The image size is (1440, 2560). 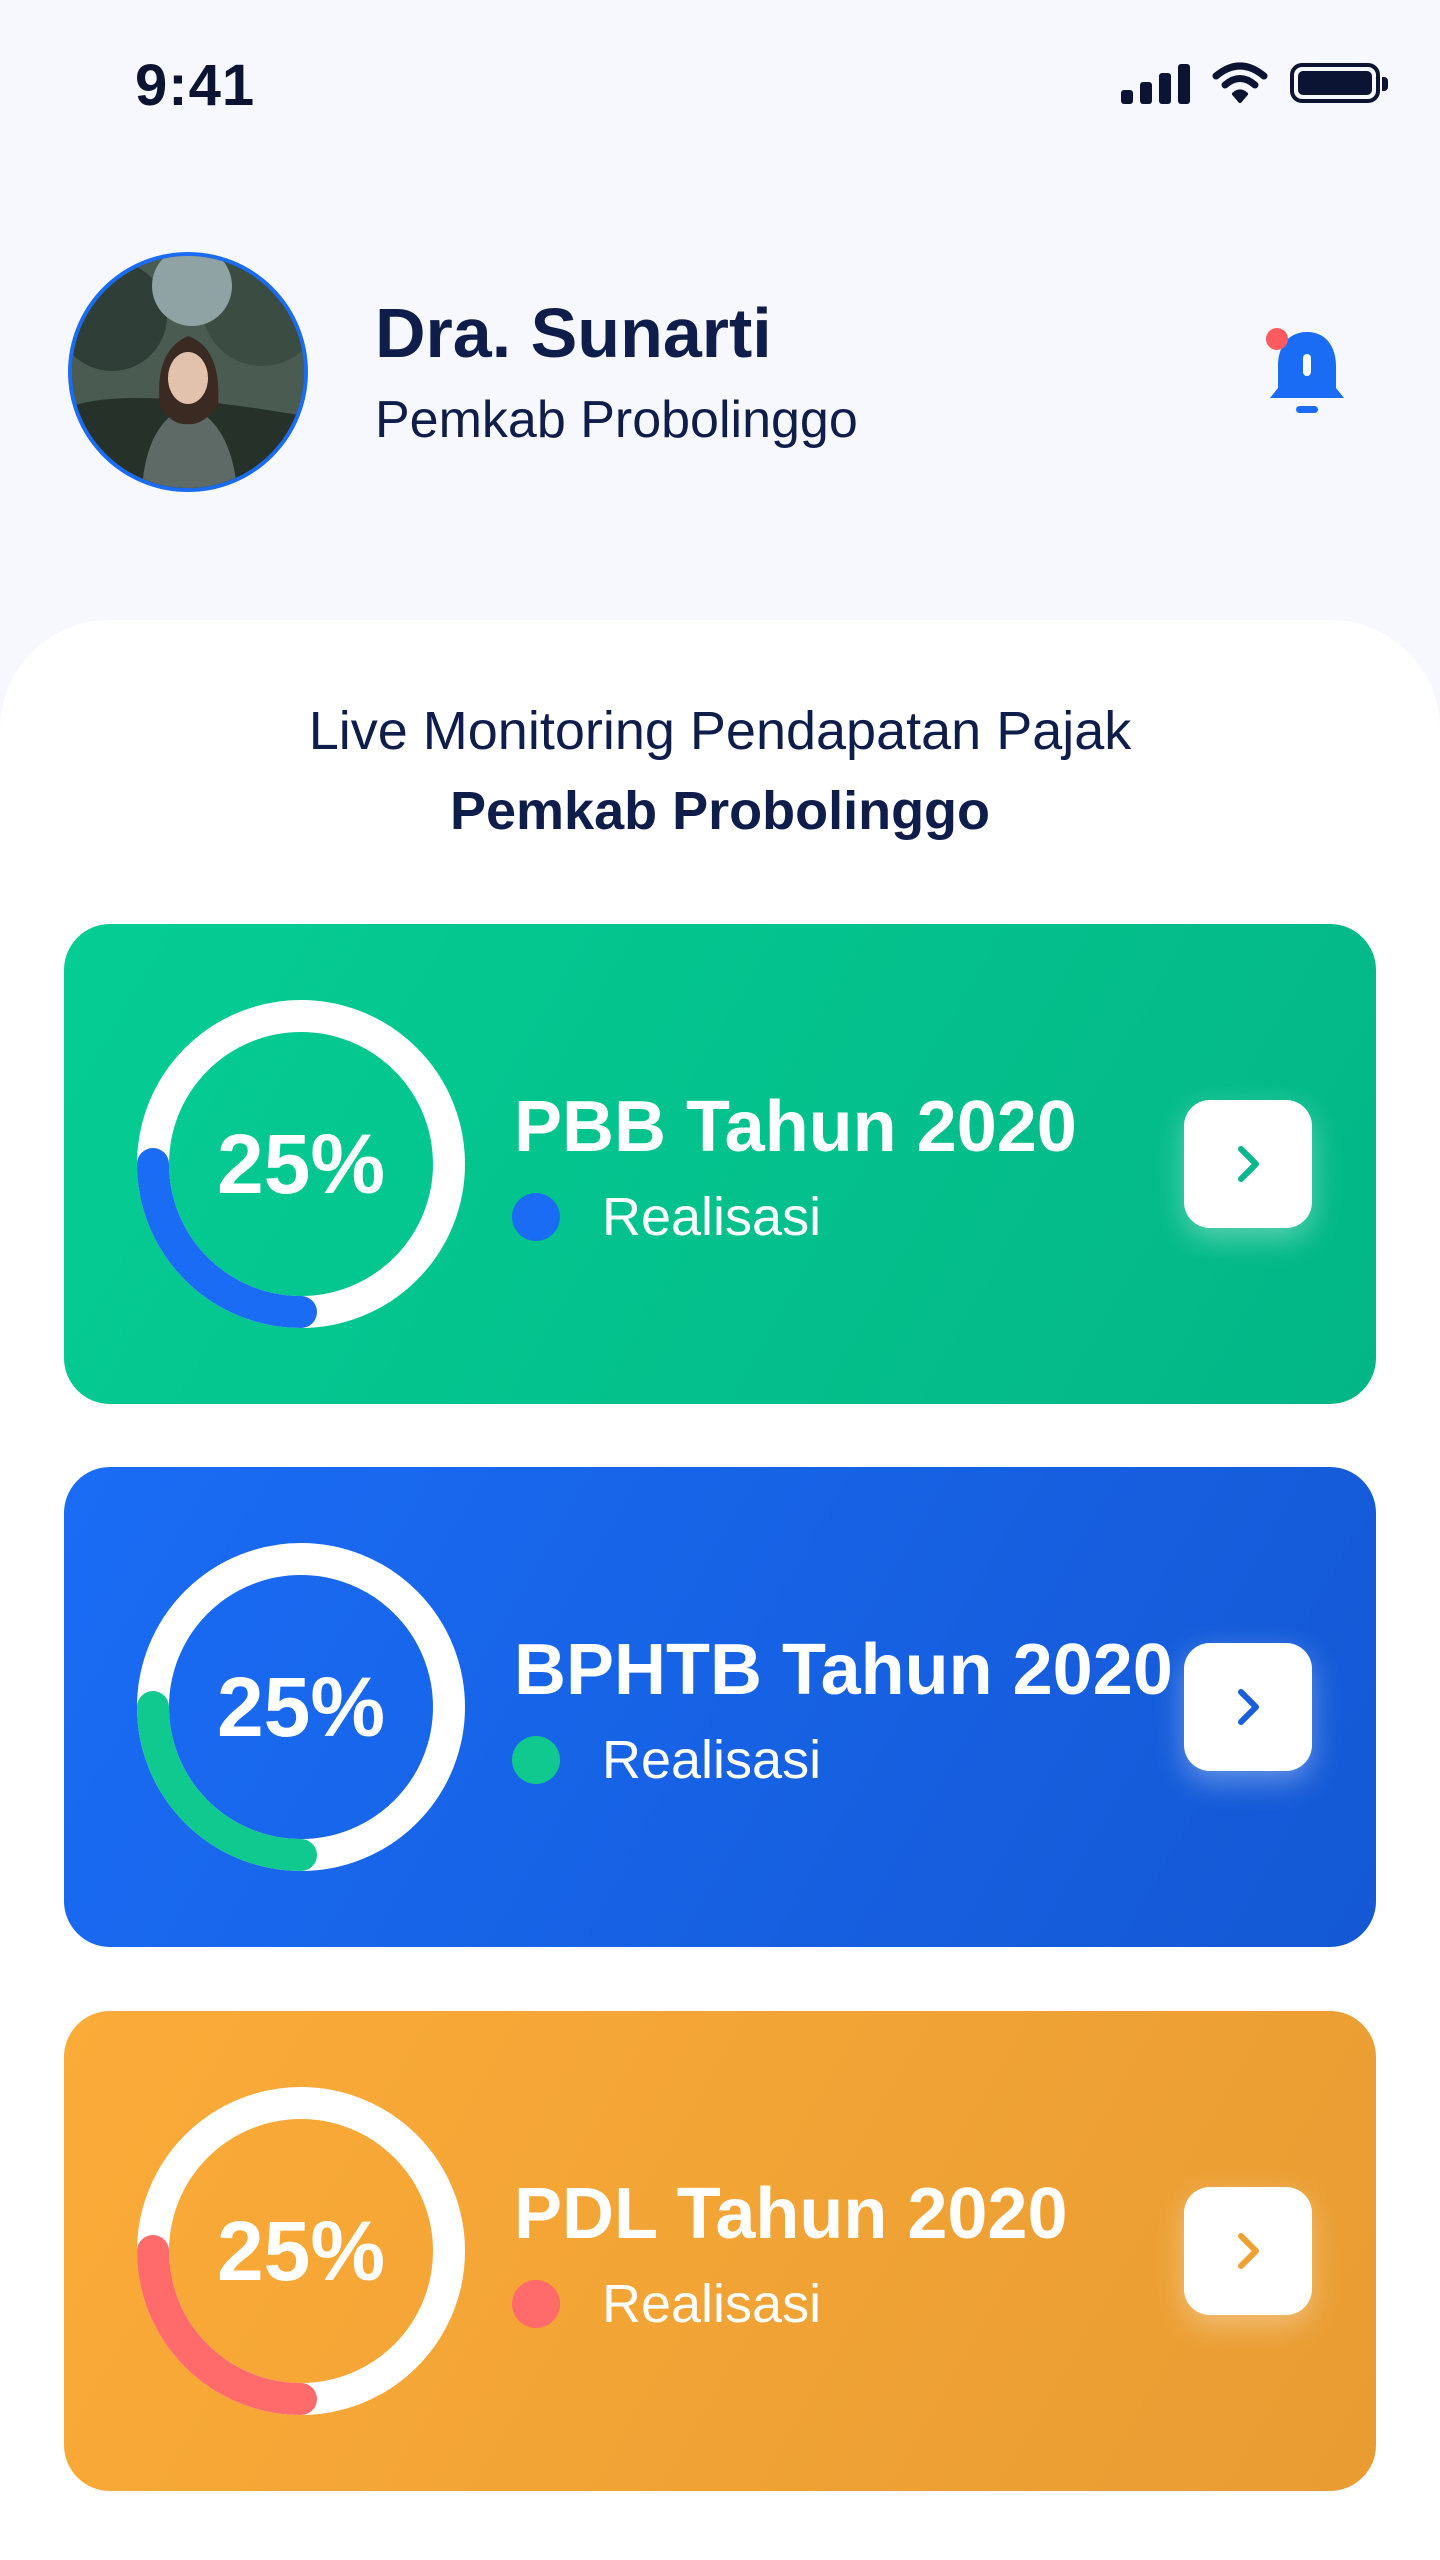 What do you see at coordinates (1339, 83) in the screenshot?
I see `battery-icon` at bounding box center [1339, 83].